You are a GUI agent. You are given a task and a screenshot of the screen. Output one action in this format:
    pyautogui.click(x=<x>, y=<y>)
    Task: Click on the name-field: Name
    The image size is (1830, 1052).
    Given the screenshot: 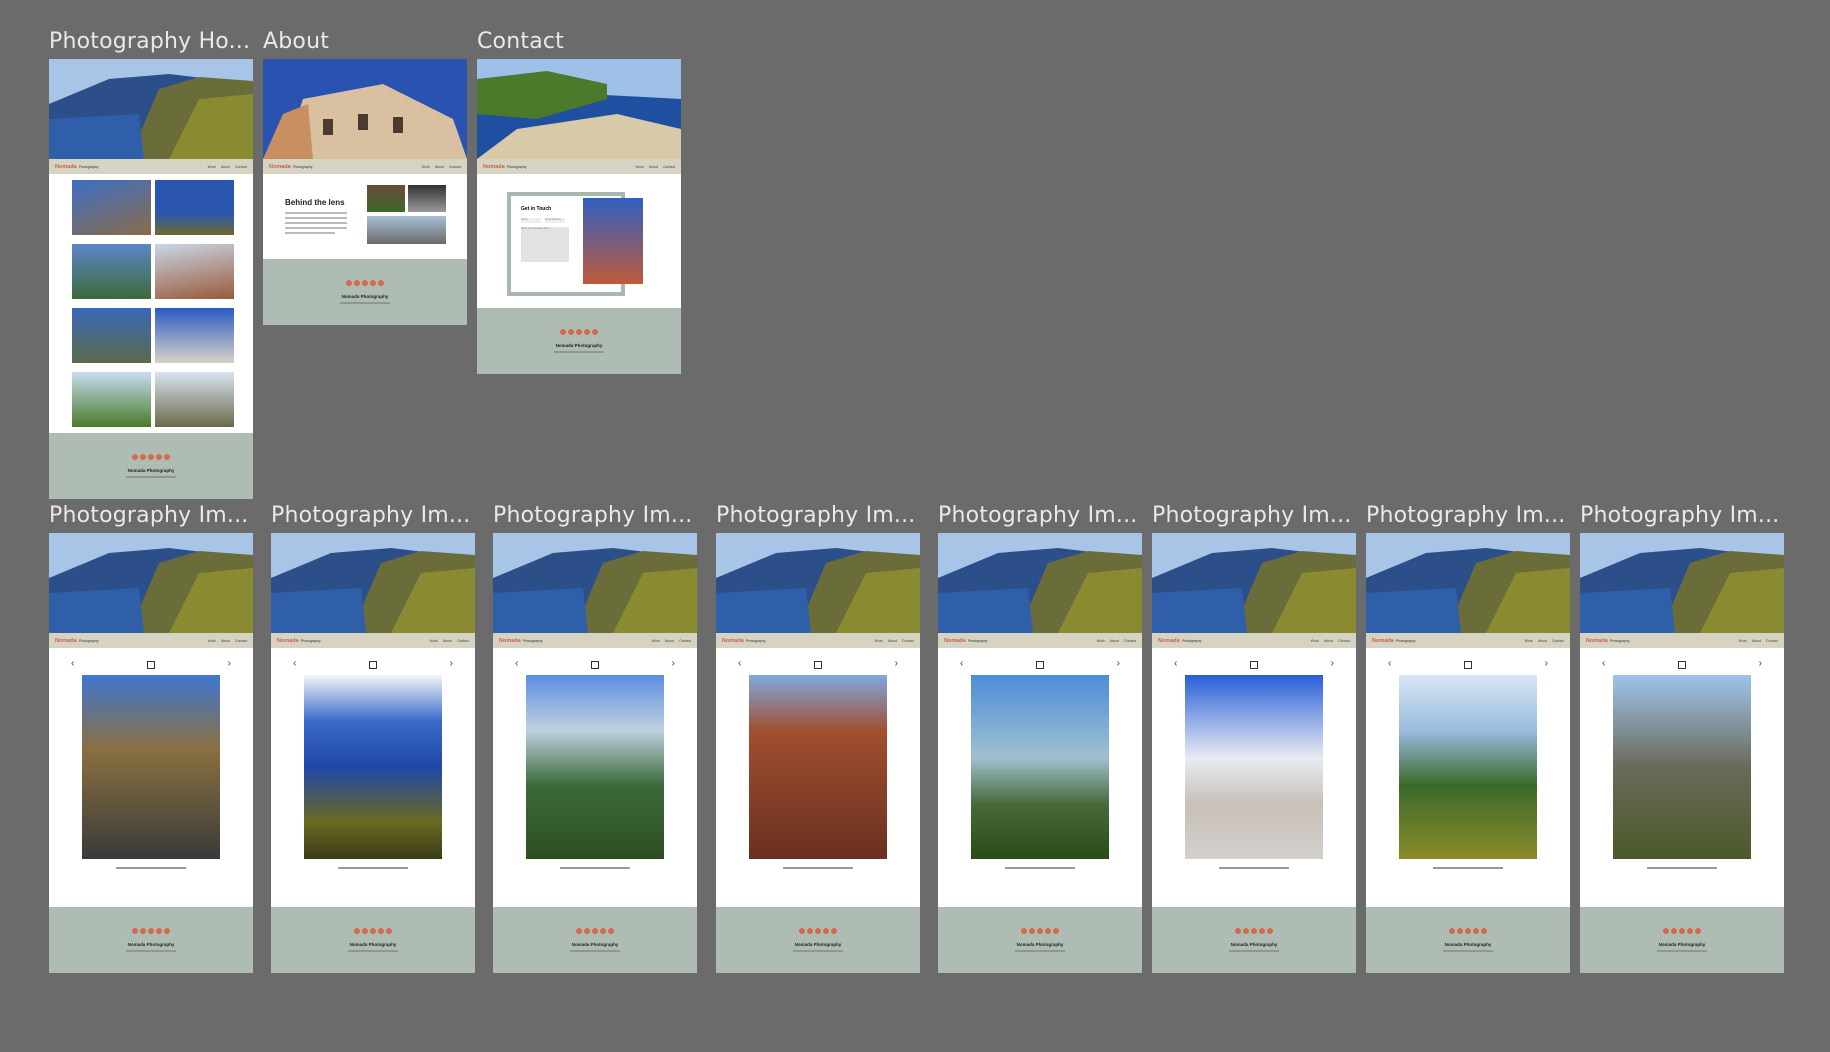 What is the action you would take?
    pyautogui.click(x=531, y=220)
    